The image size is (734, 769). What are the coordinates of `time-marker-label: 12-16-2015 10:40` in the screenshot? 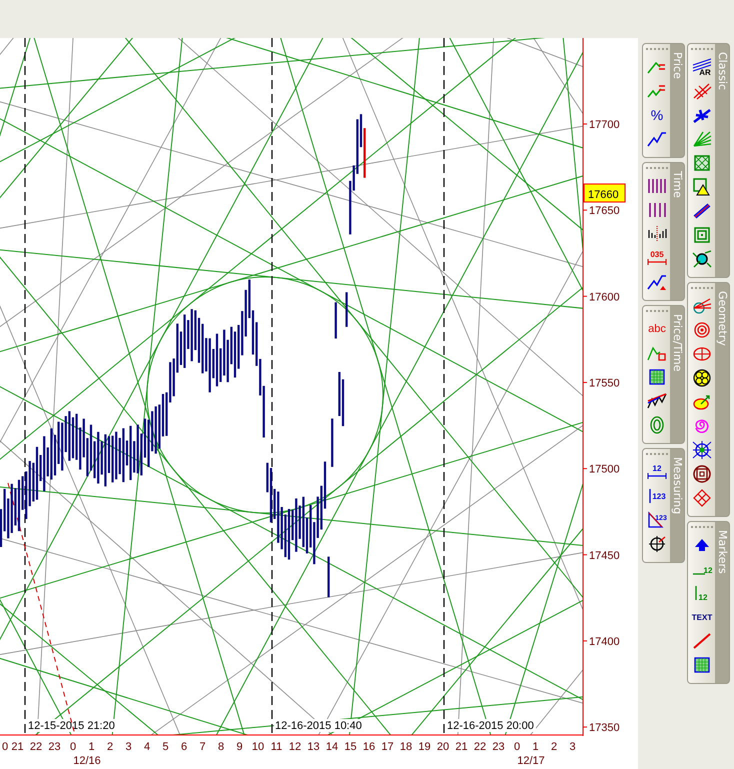 It's located at (318, 726).